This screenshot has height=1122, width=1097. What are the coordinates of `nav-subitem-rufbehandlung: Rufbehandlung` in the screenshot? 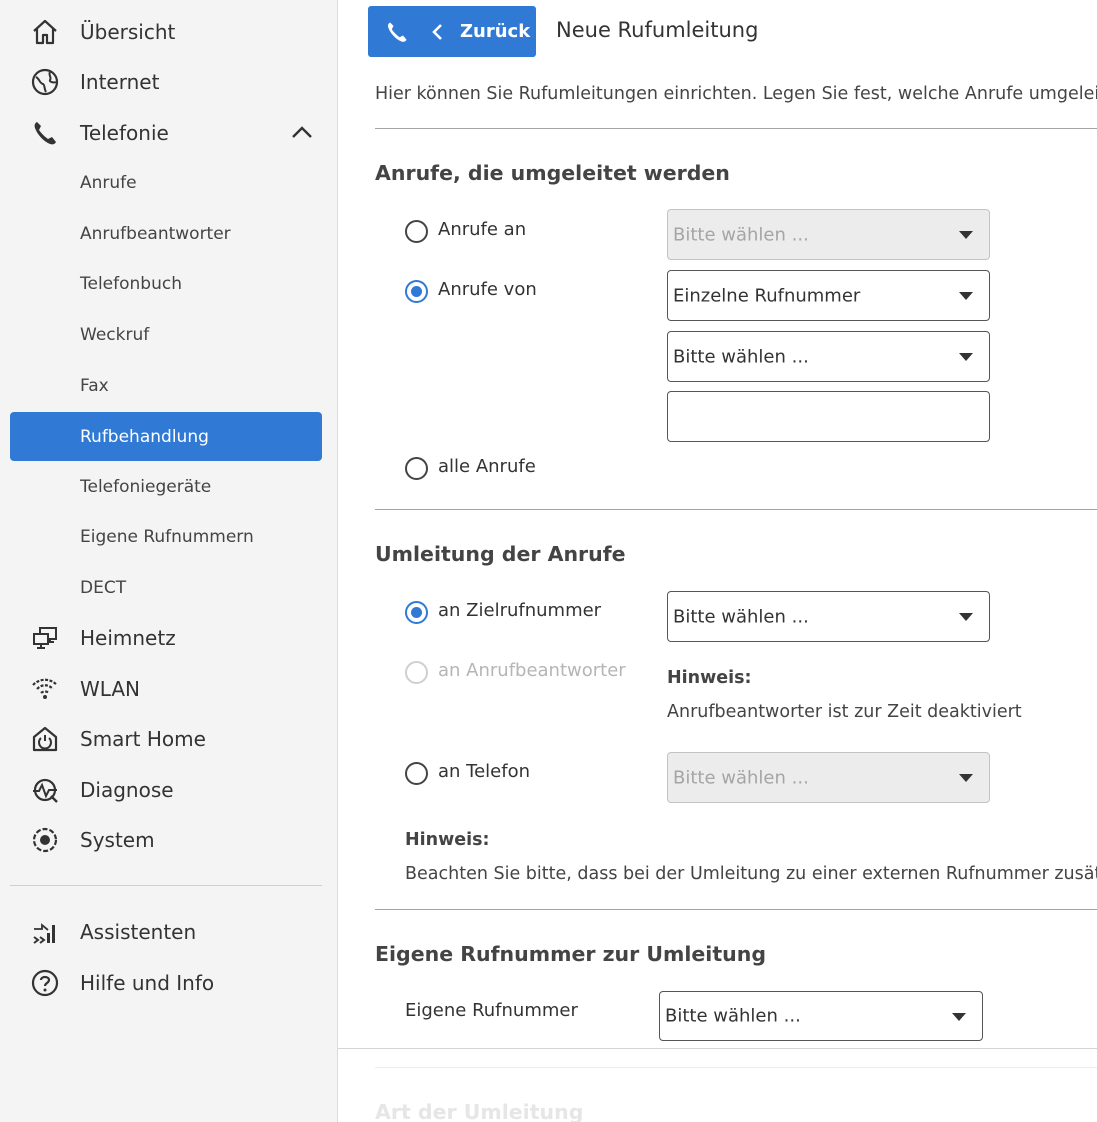 It's located at (166, 436).